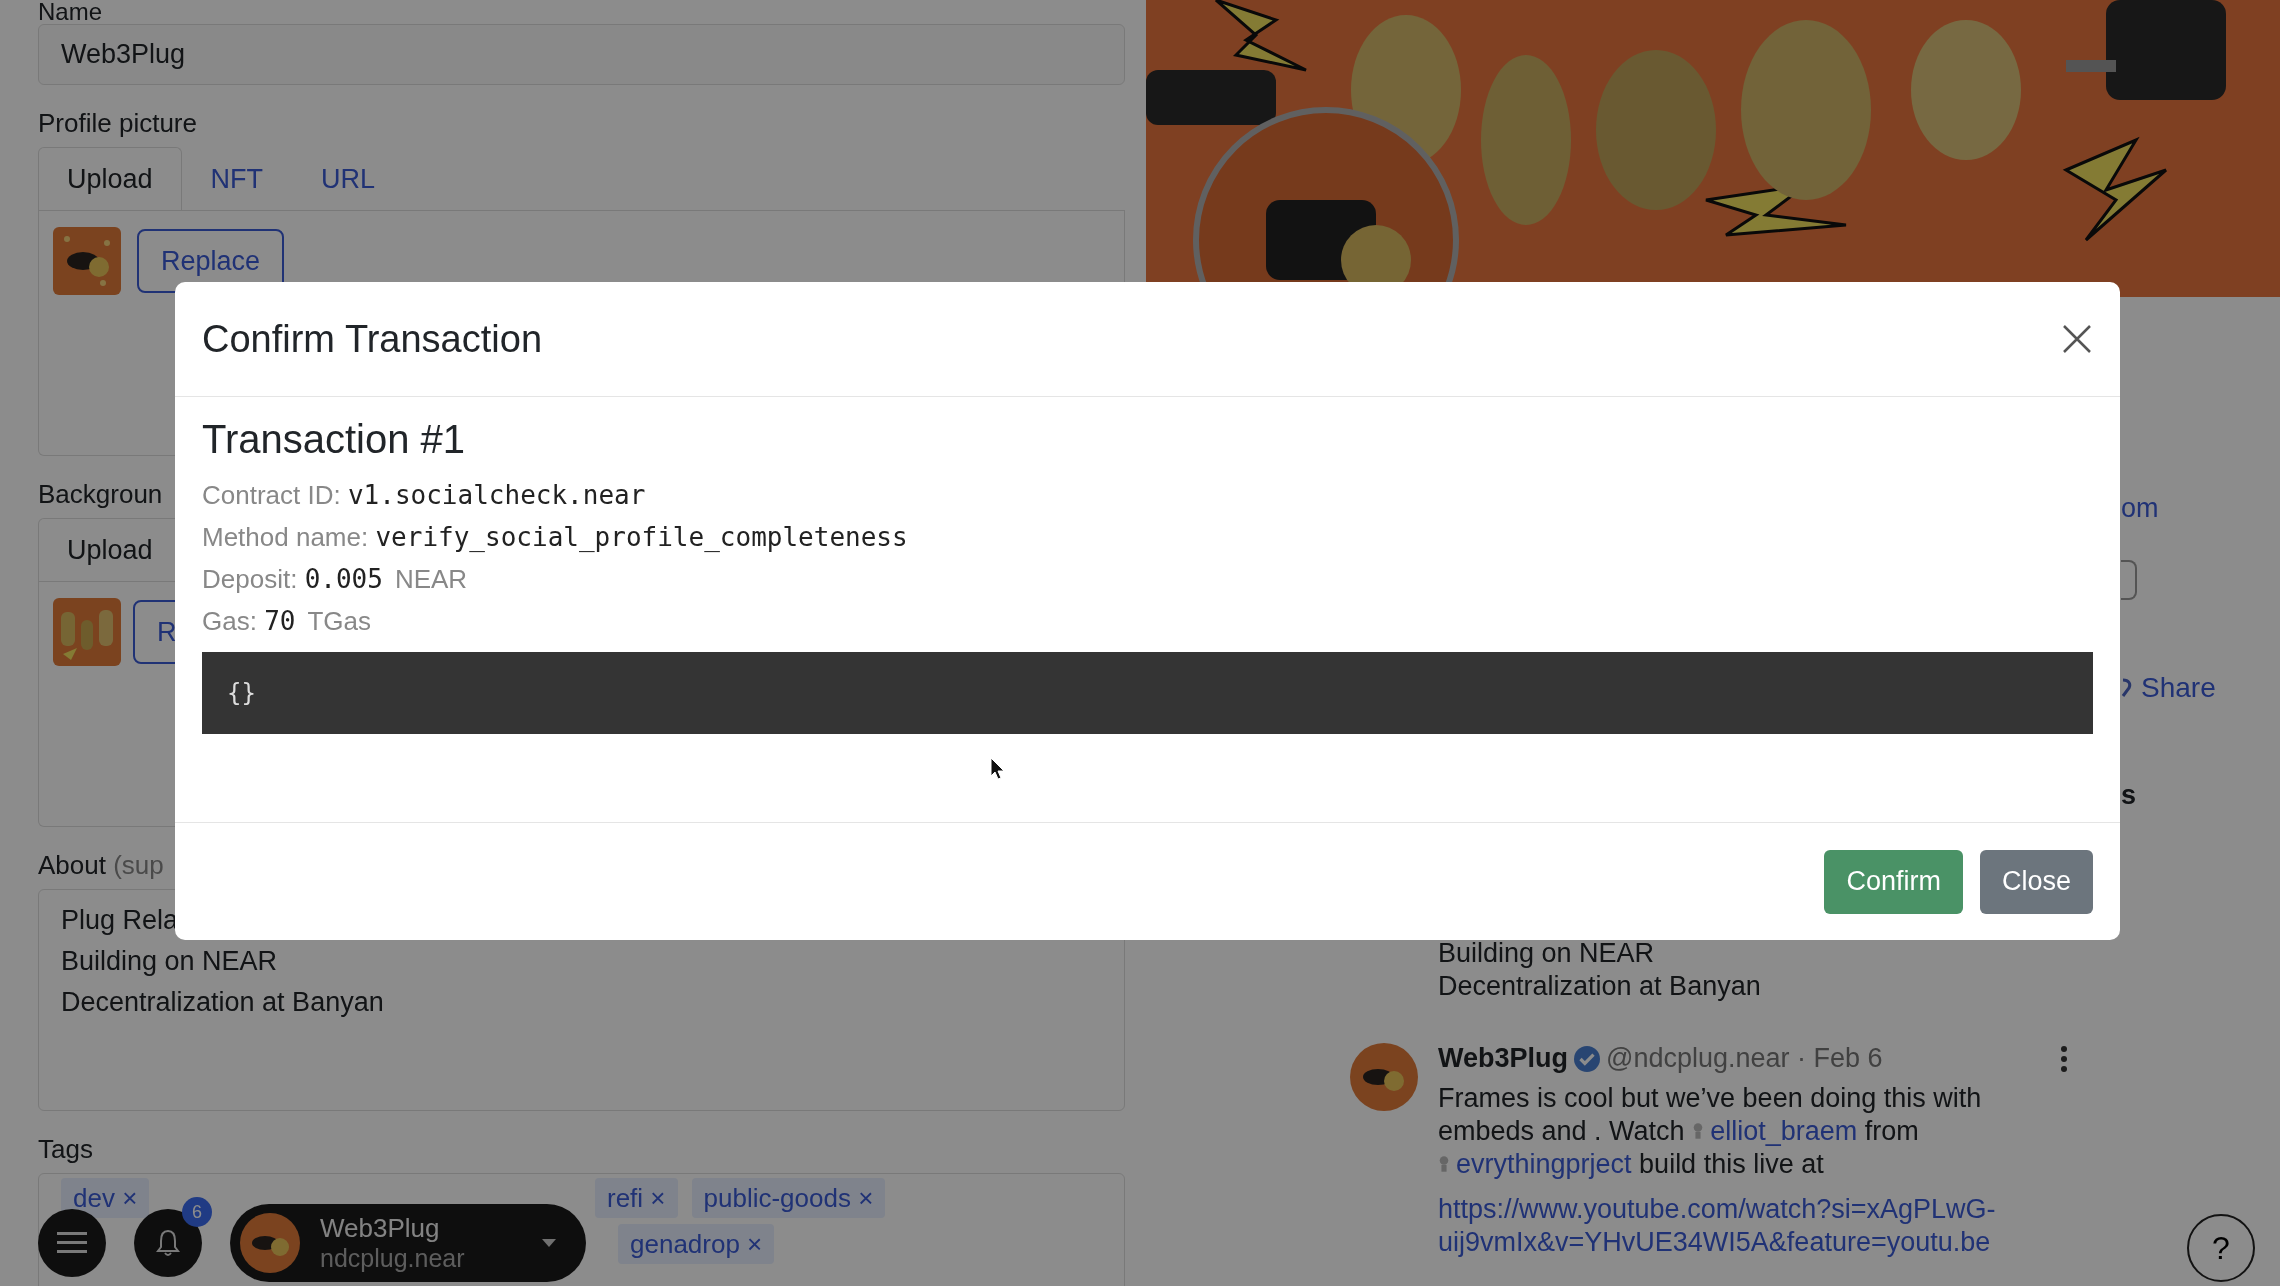 This screenshot has height=1286, width=2280. I want to click on field-label: About (sup, so click(101, 865).